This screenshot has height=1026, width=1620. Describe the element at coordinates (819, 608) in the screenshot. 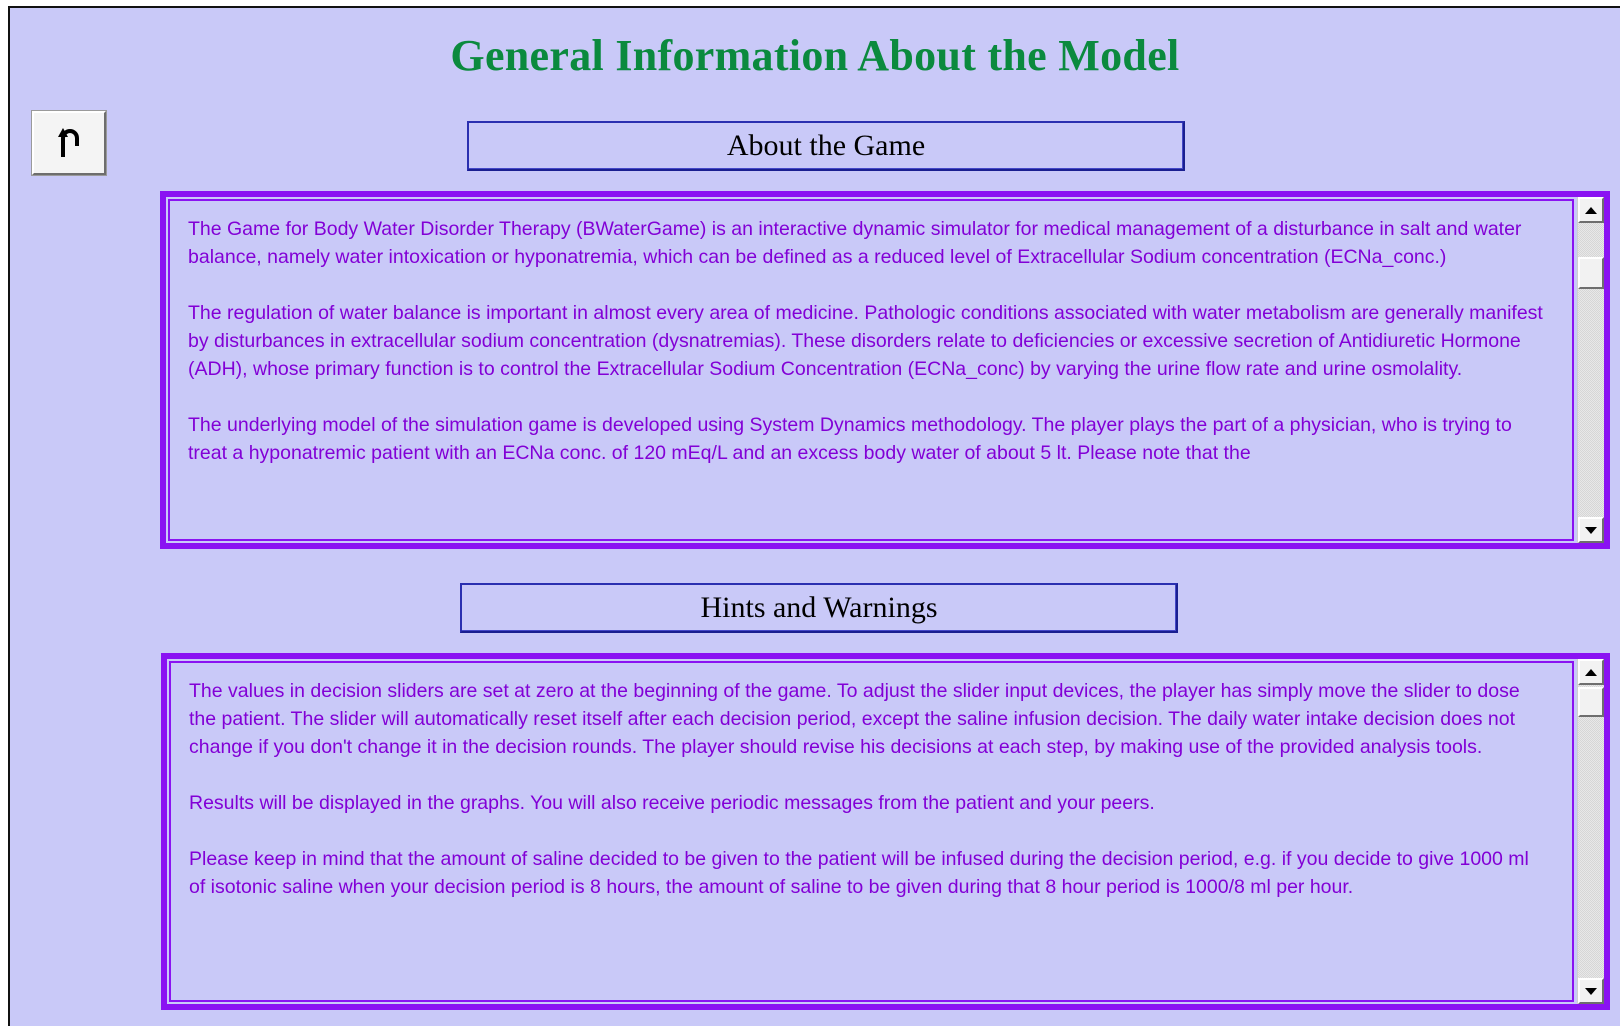

I see `hints-warnings-header: Hints and Warnings` at that location.